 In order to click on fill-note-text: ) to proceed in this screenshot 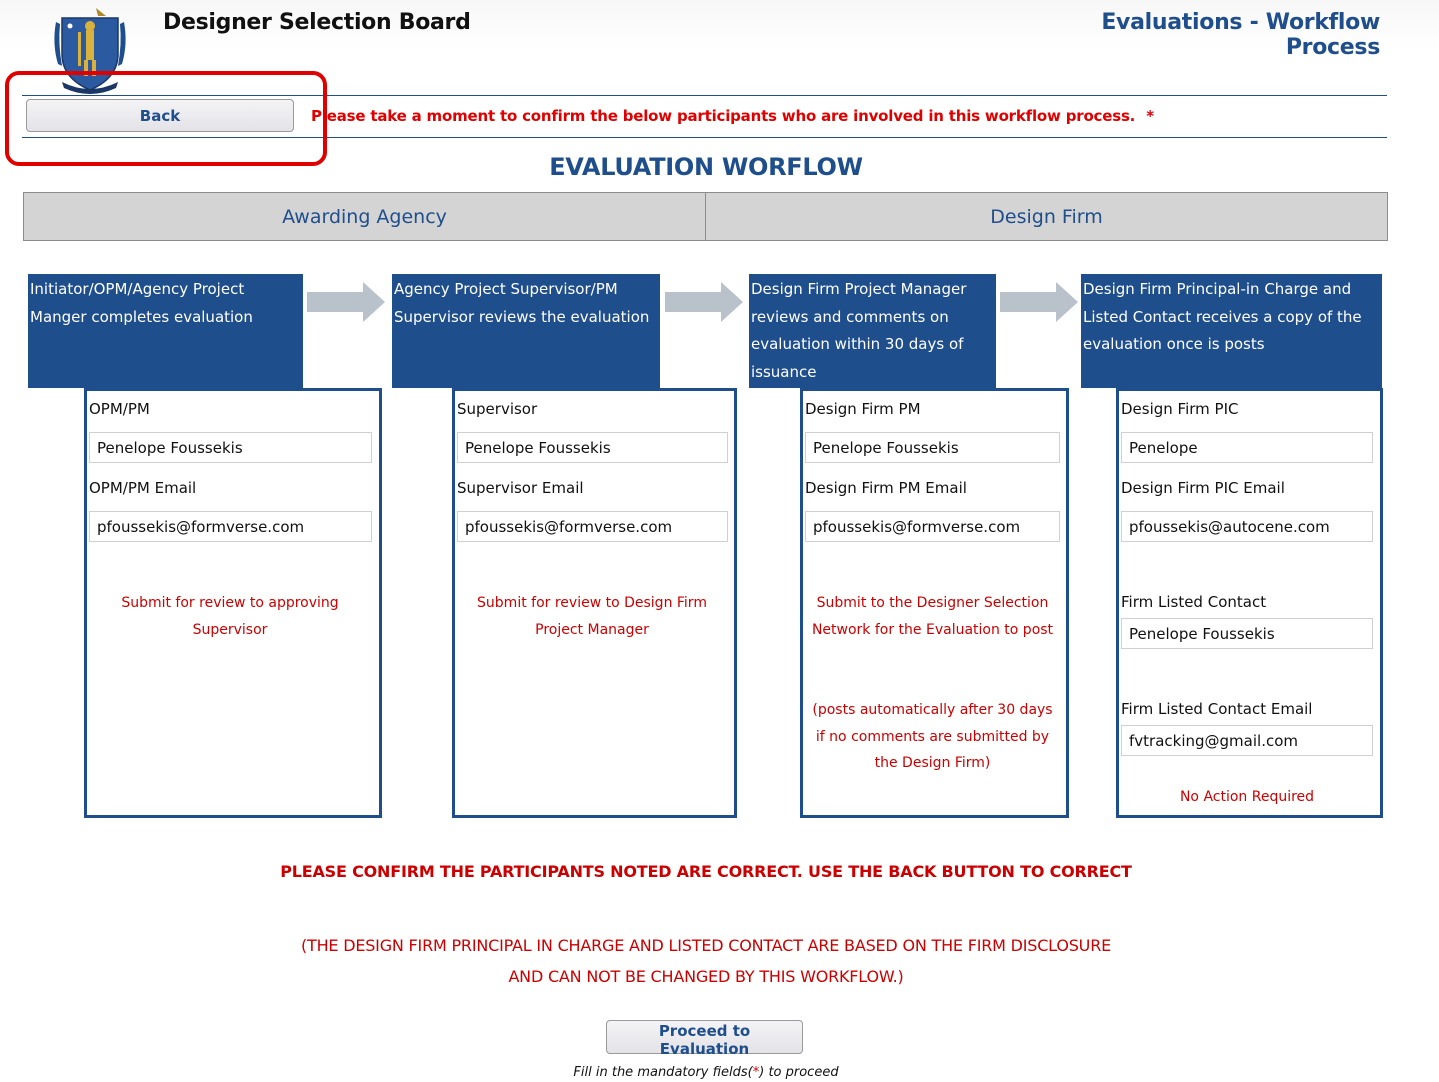, I will do `click(799, 1072)`.